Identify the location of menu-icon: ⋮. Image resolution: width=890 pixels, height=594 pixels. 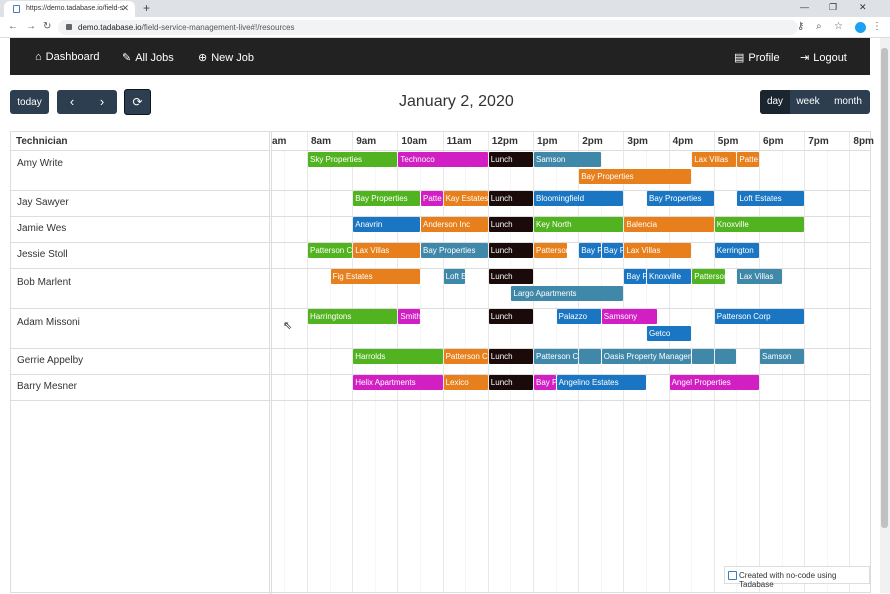
(877, 26).